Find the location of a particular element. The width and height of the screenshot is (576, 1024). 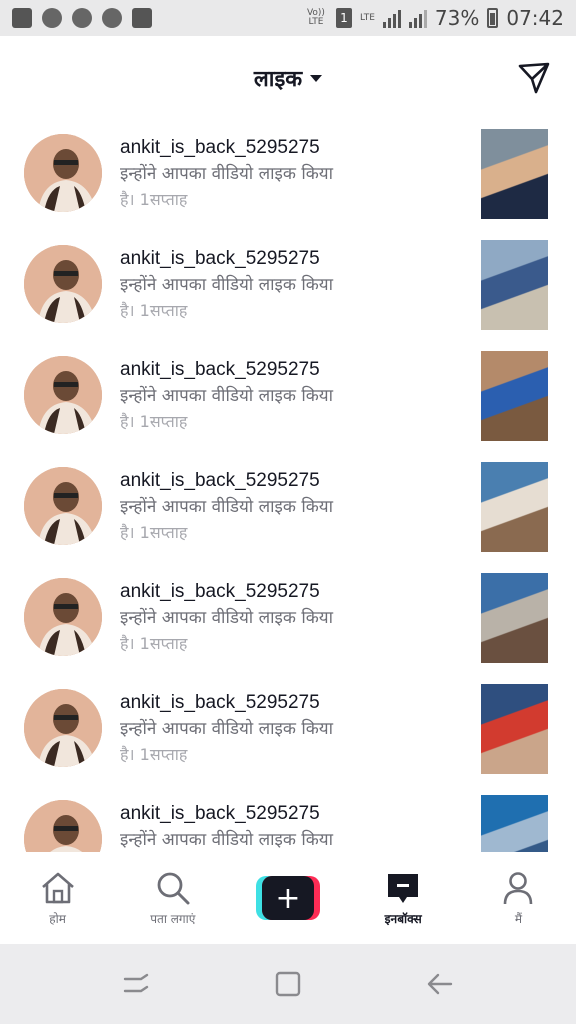

volte-label: Vo)) LTE is located at coordinates (315, 17).